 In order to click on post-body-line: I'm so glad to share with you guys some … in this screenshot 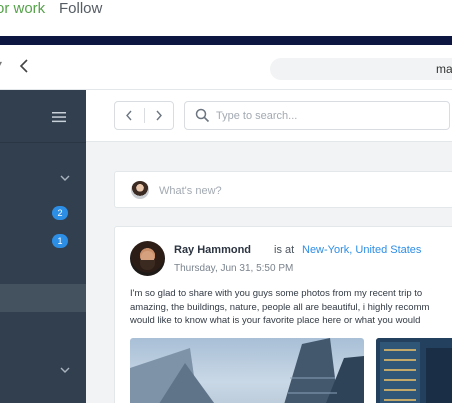, I will do `click(276, 293)`.